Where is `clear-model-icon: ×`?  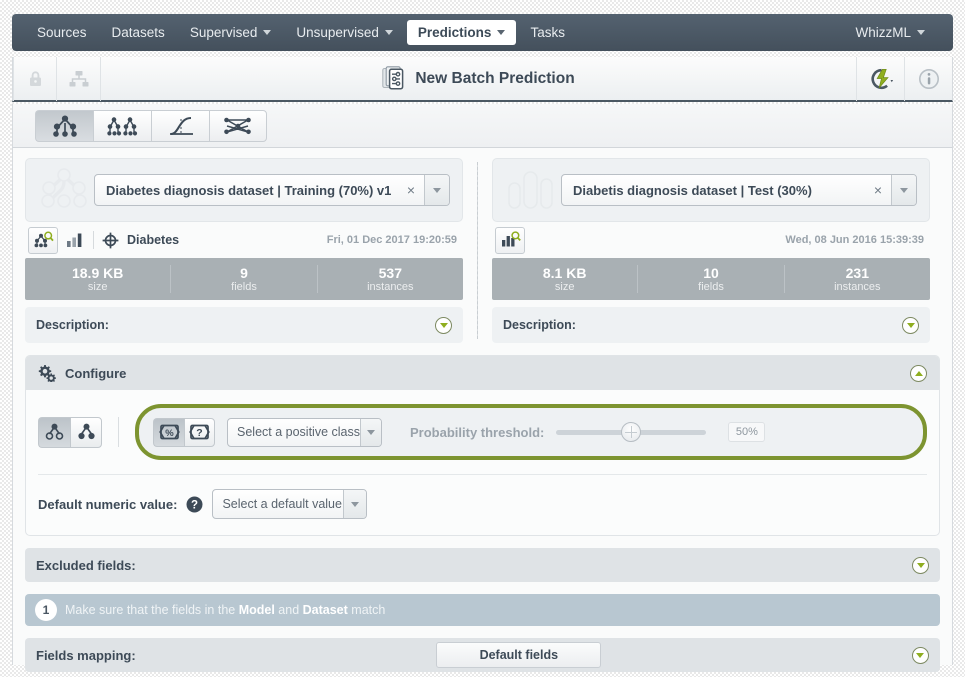 clear-model-icon: × is located at coordinates (411, 190).